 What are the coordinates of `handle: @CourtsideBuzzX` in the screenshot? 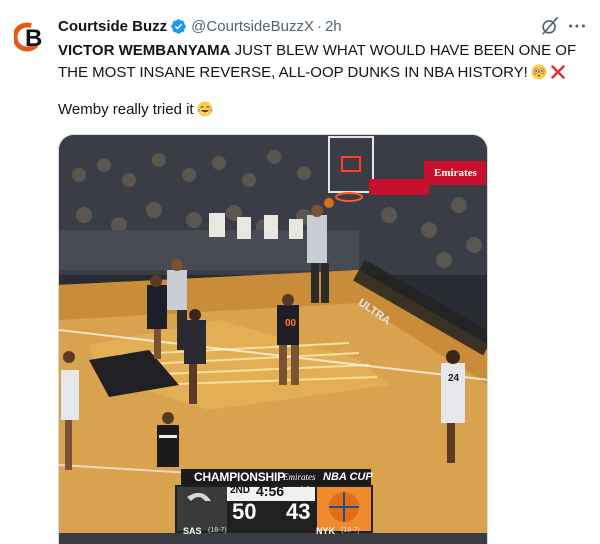 It's located at (252, 26).